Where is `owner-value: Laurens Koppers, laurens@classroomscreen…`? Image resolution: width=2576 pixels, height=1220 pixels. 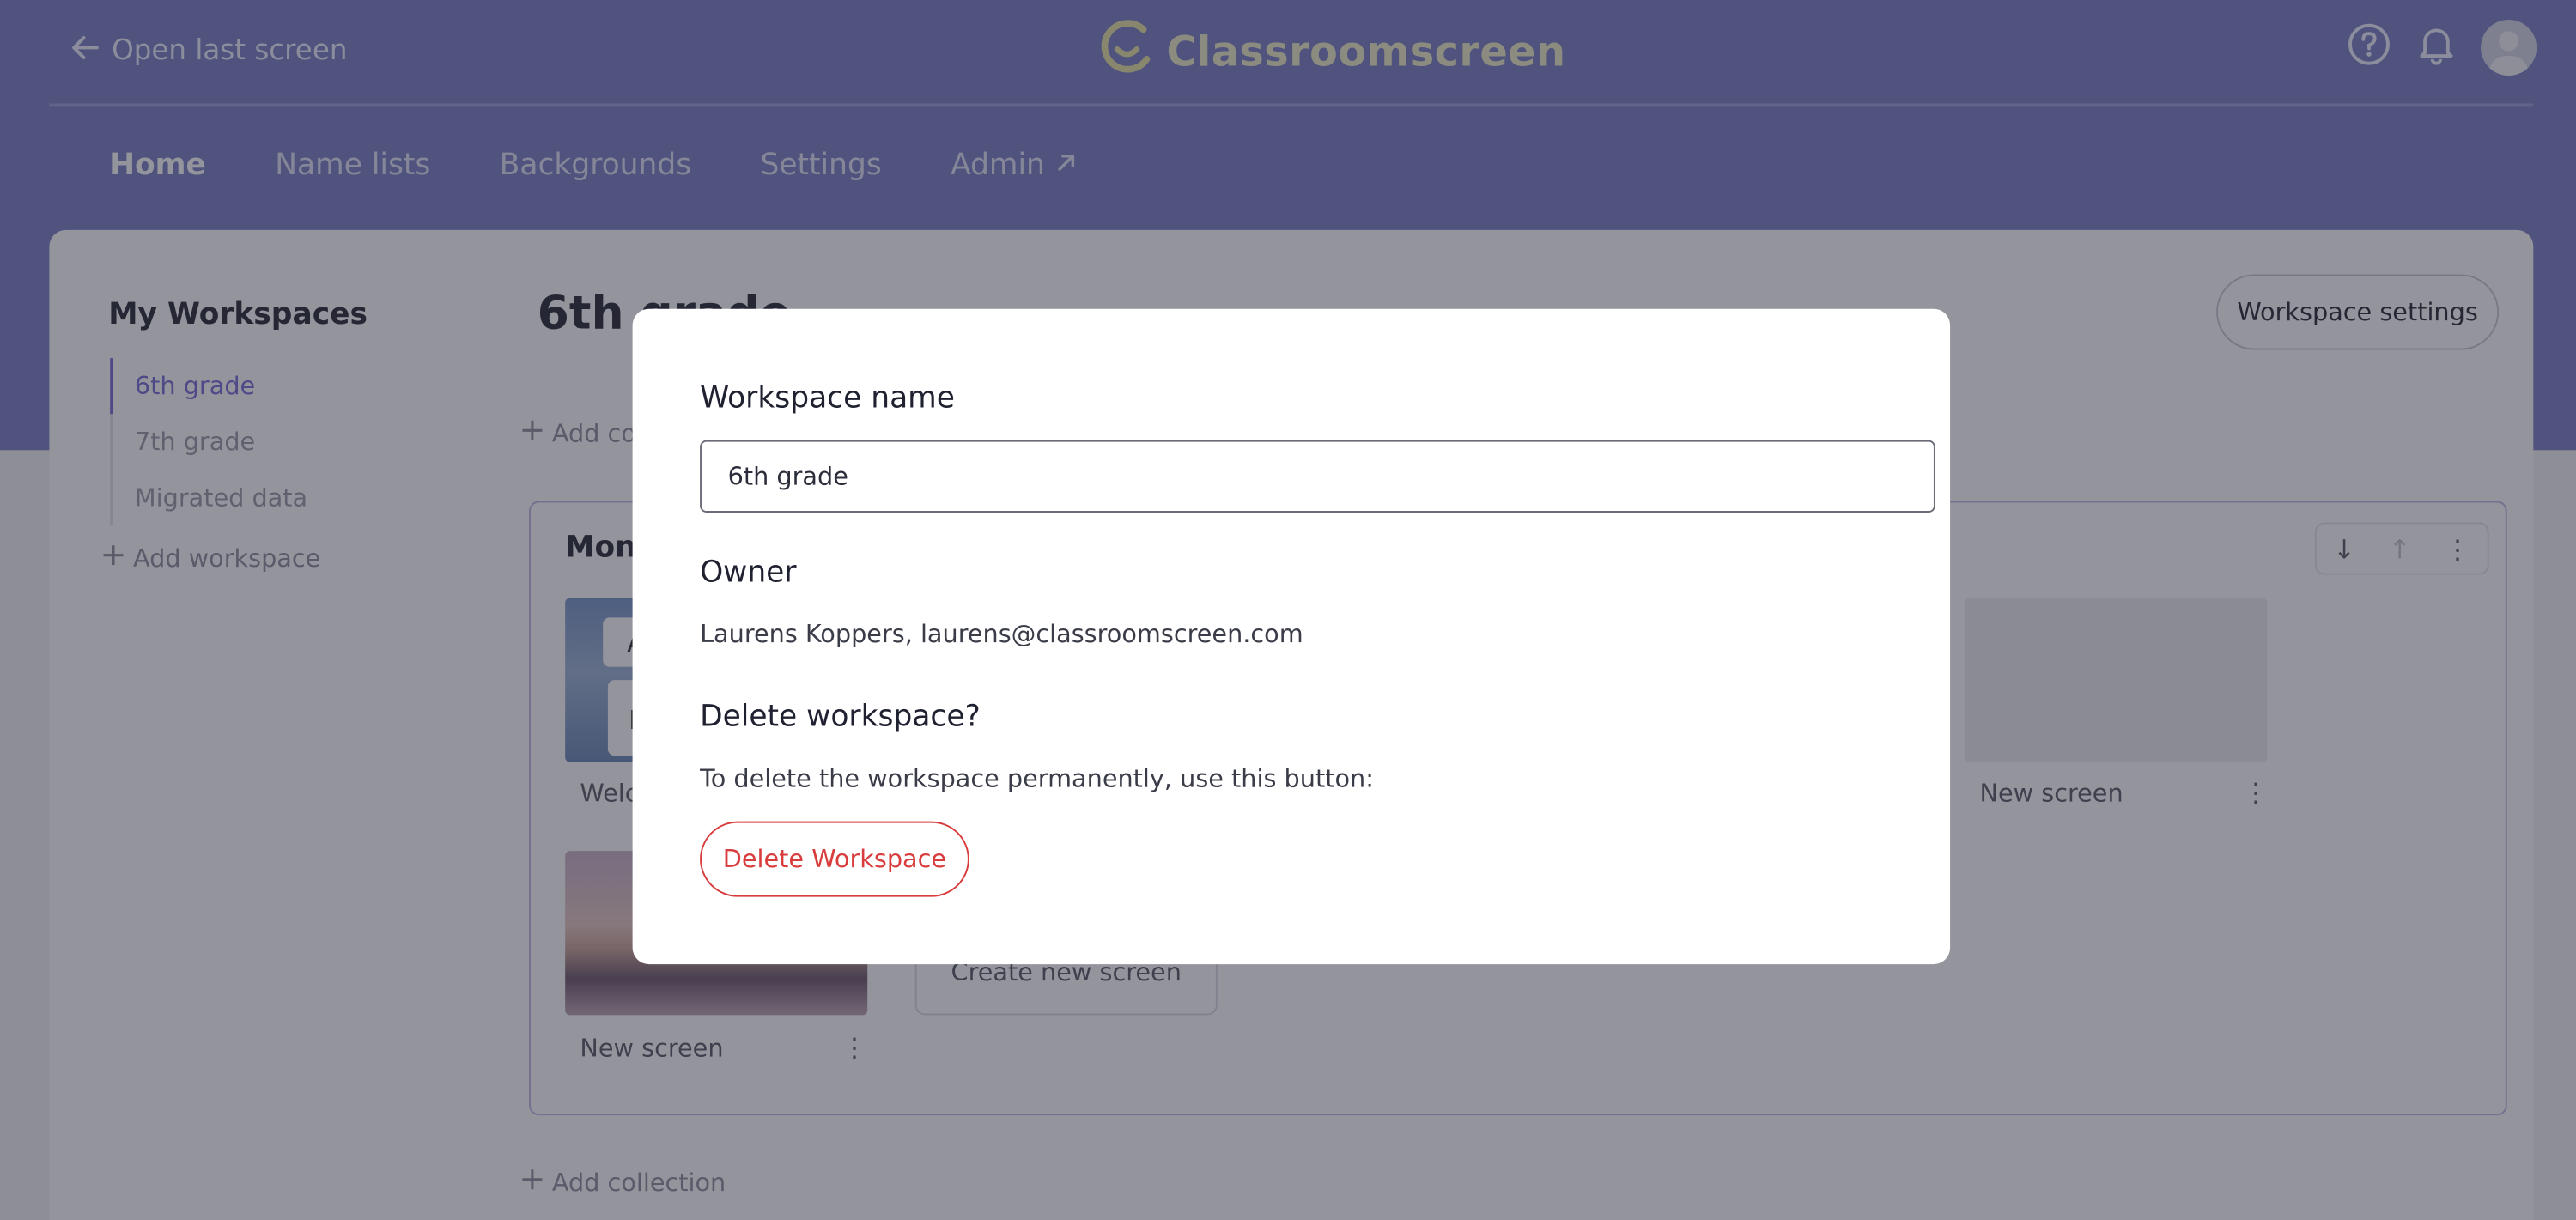 owner-value: Laurens Koppers, laurens@classroomscreen… is located at coordinates (1002, 634).